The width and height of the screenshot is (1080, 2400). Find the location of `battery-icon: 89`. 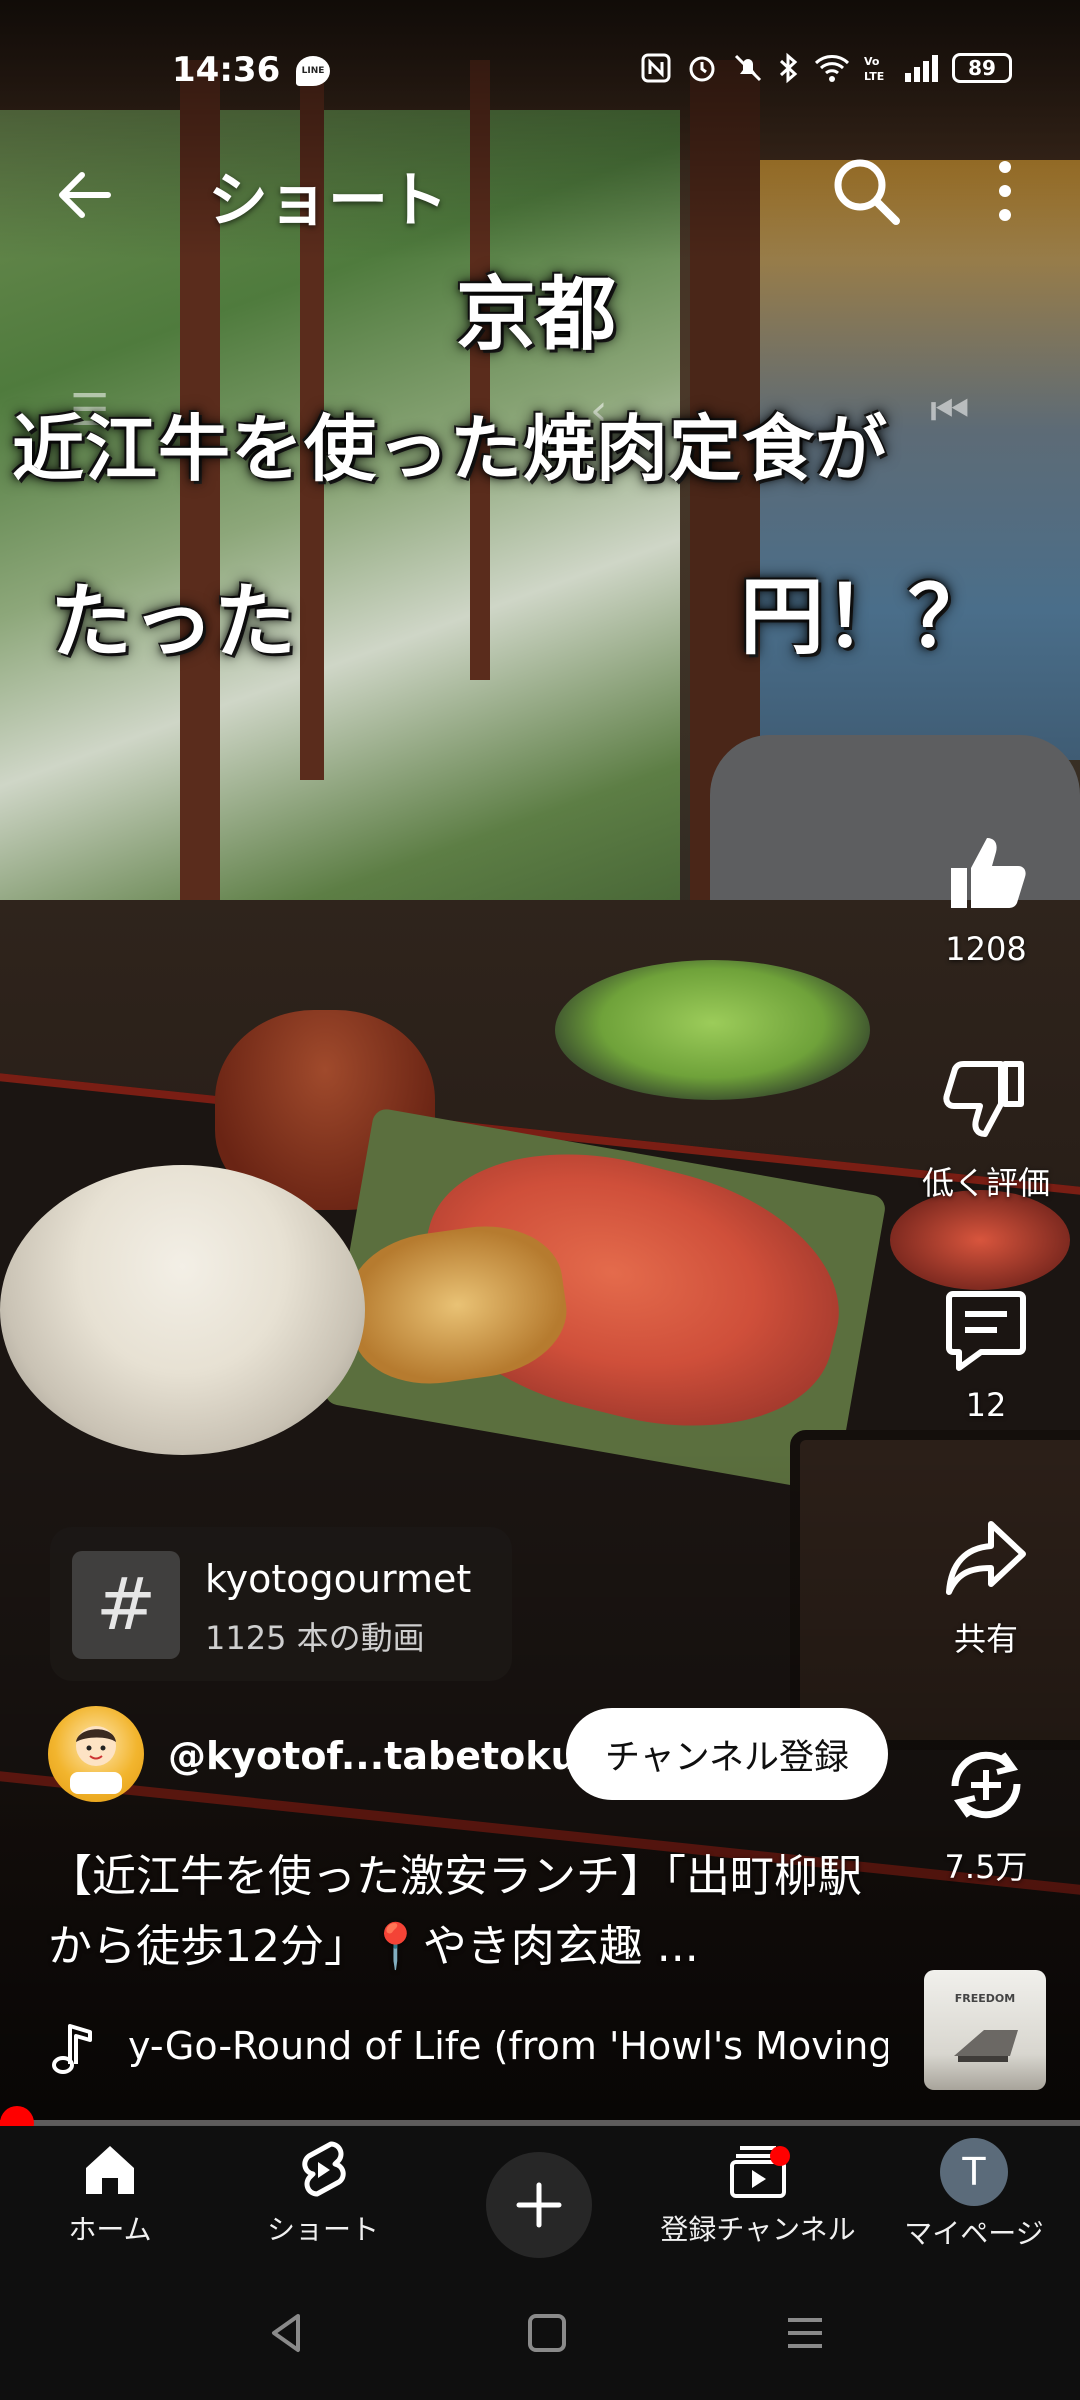

battery-icon: 89 is located at coordinates (982, 68).